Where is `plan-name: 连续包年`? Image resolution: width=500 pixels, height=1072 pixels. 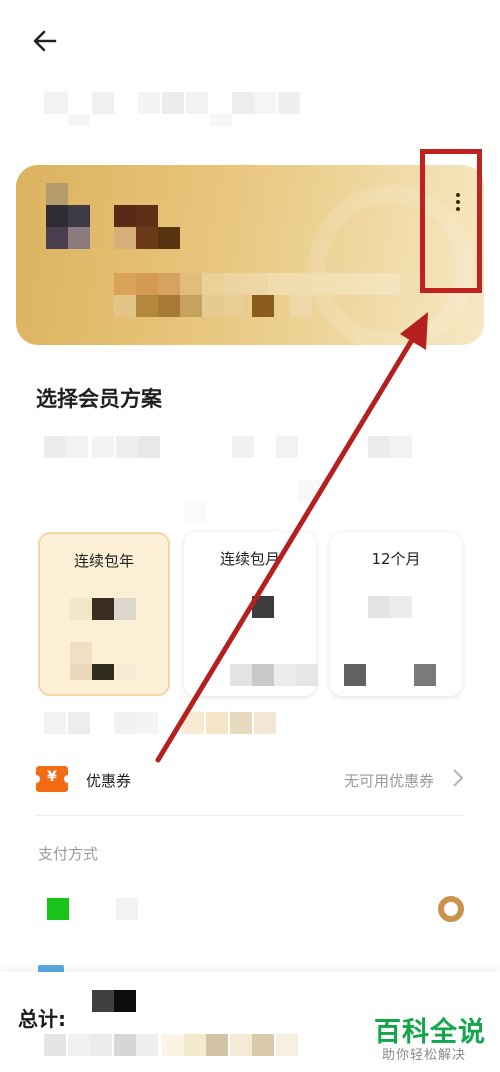
plan-name: 连续包年 is located at coordinates (103, 561).